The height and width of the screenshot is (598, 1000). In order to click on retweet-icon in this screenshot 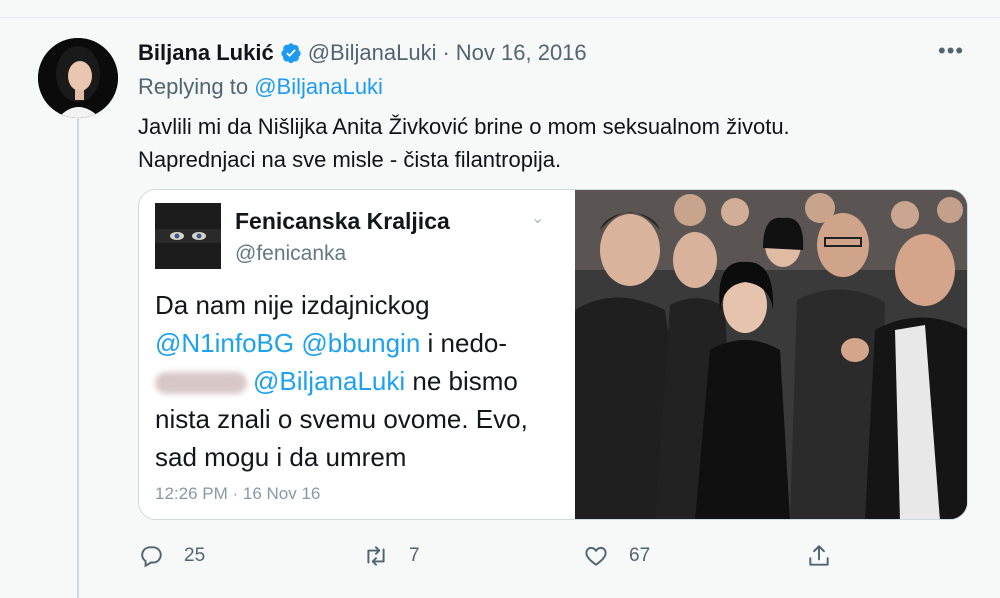, I will do `click(376, 556)`.